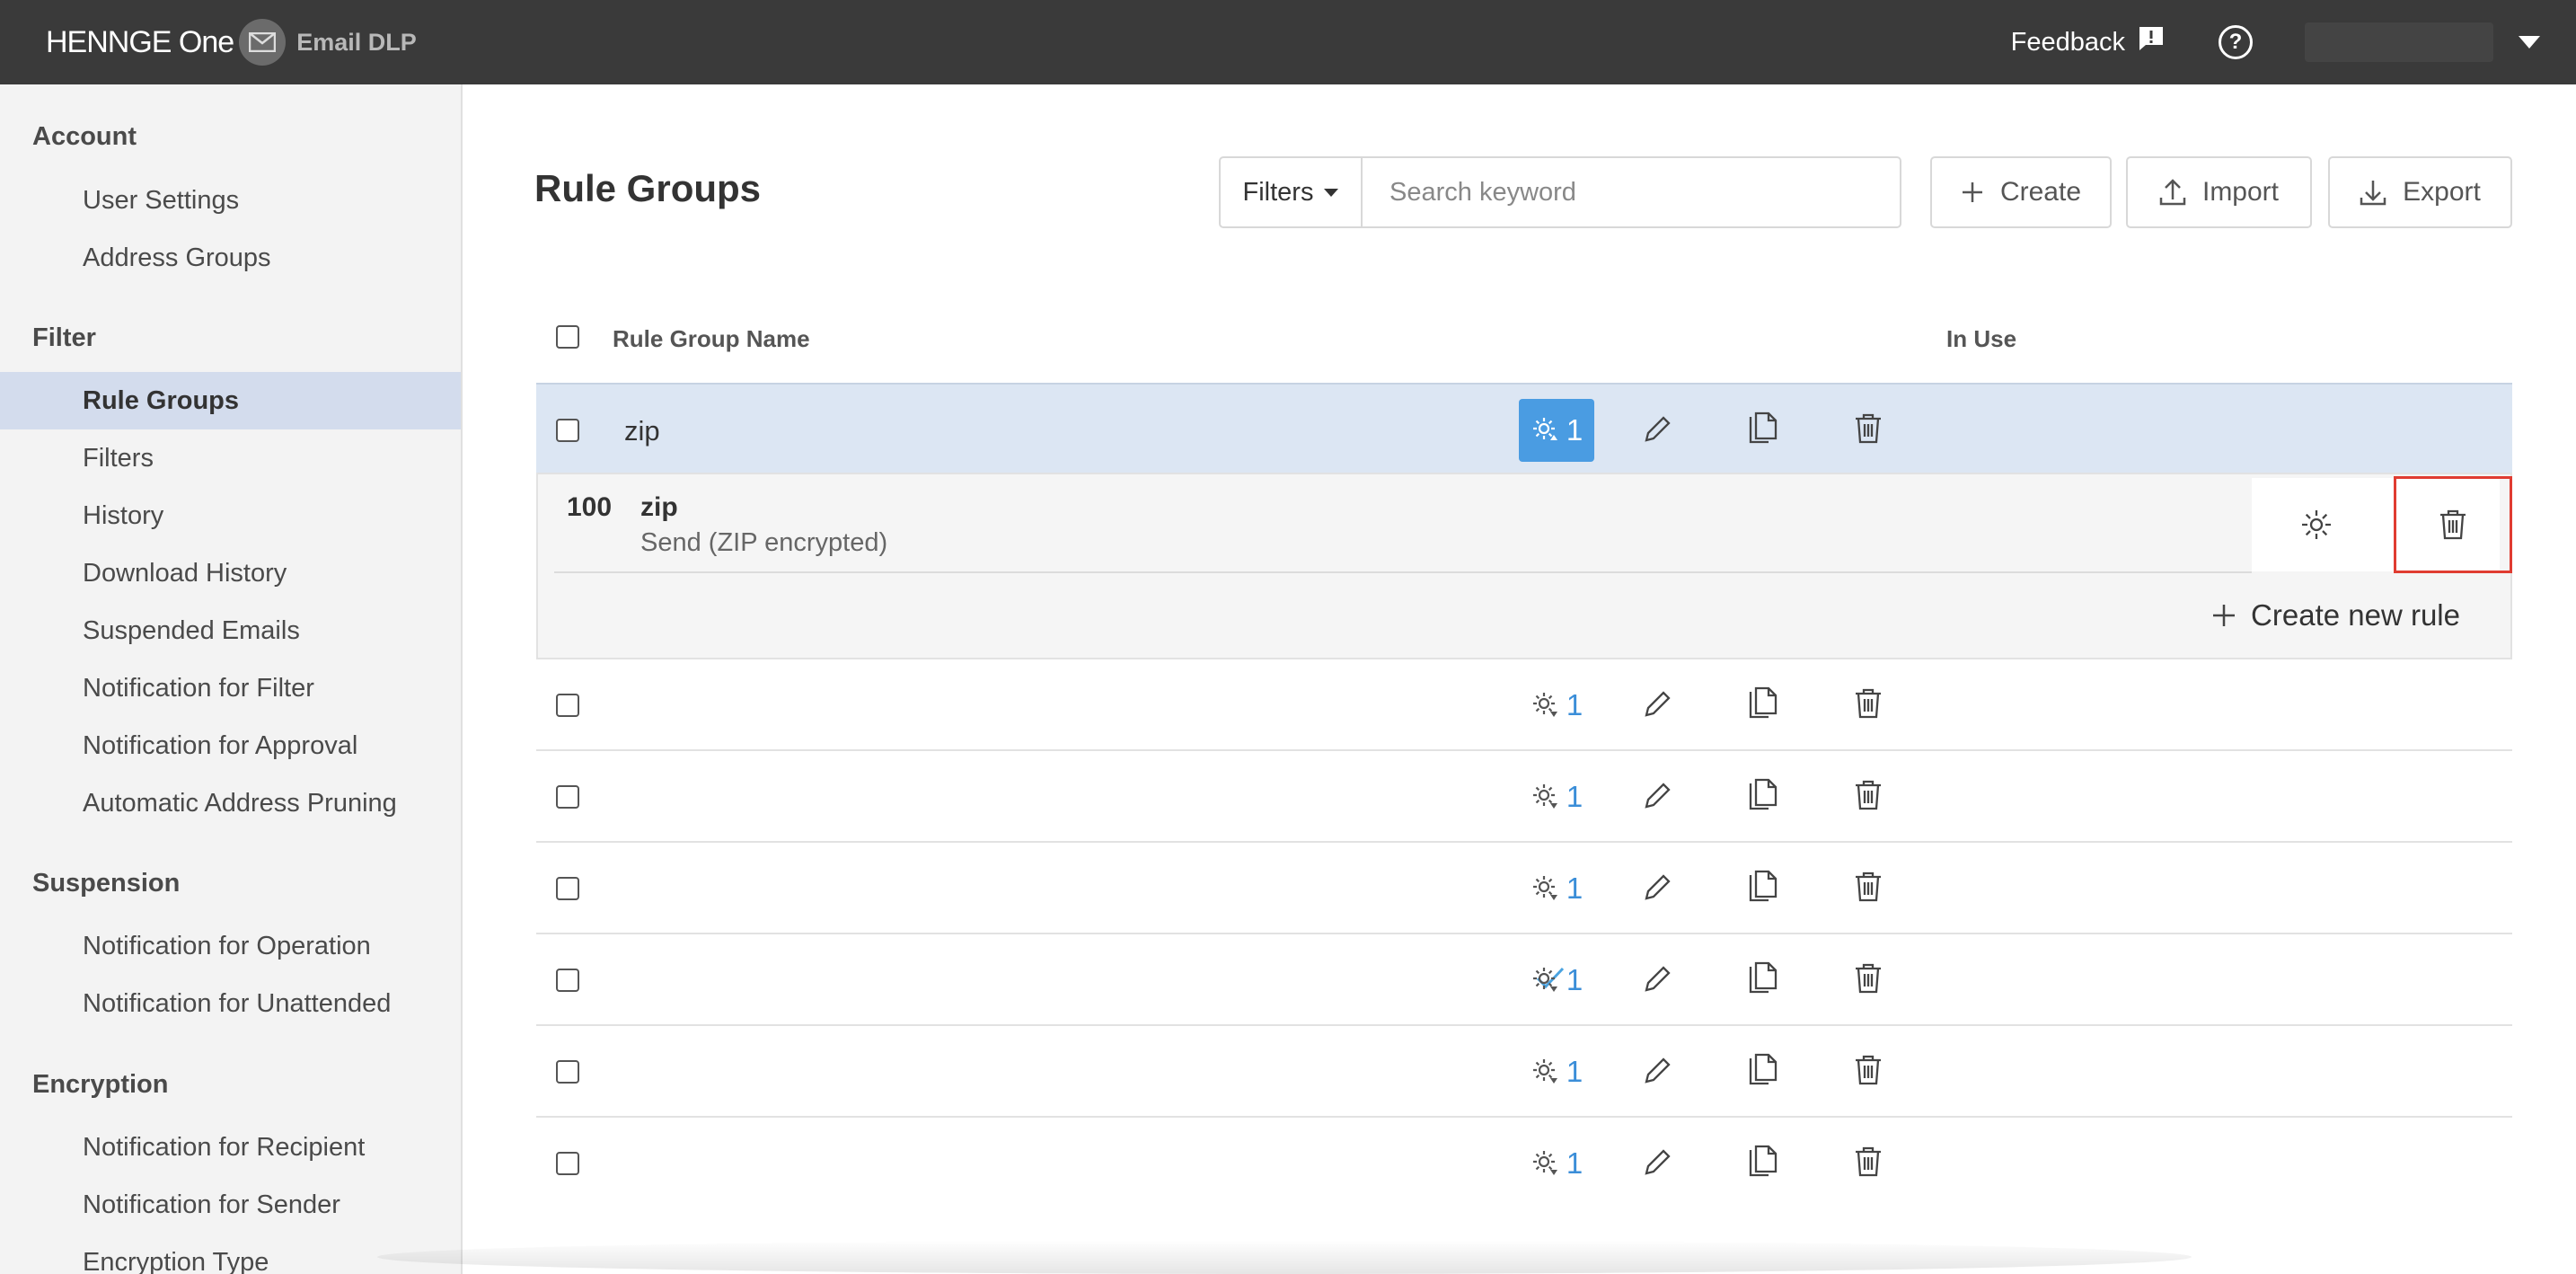 This screenshot has height=1274, width=2576. What do you see at coordinates (230, 1004) in the screenshot?
I see `sidebar-item-notification-for-unattended: Notification for Unattended` at bounding box center [230, 1004].